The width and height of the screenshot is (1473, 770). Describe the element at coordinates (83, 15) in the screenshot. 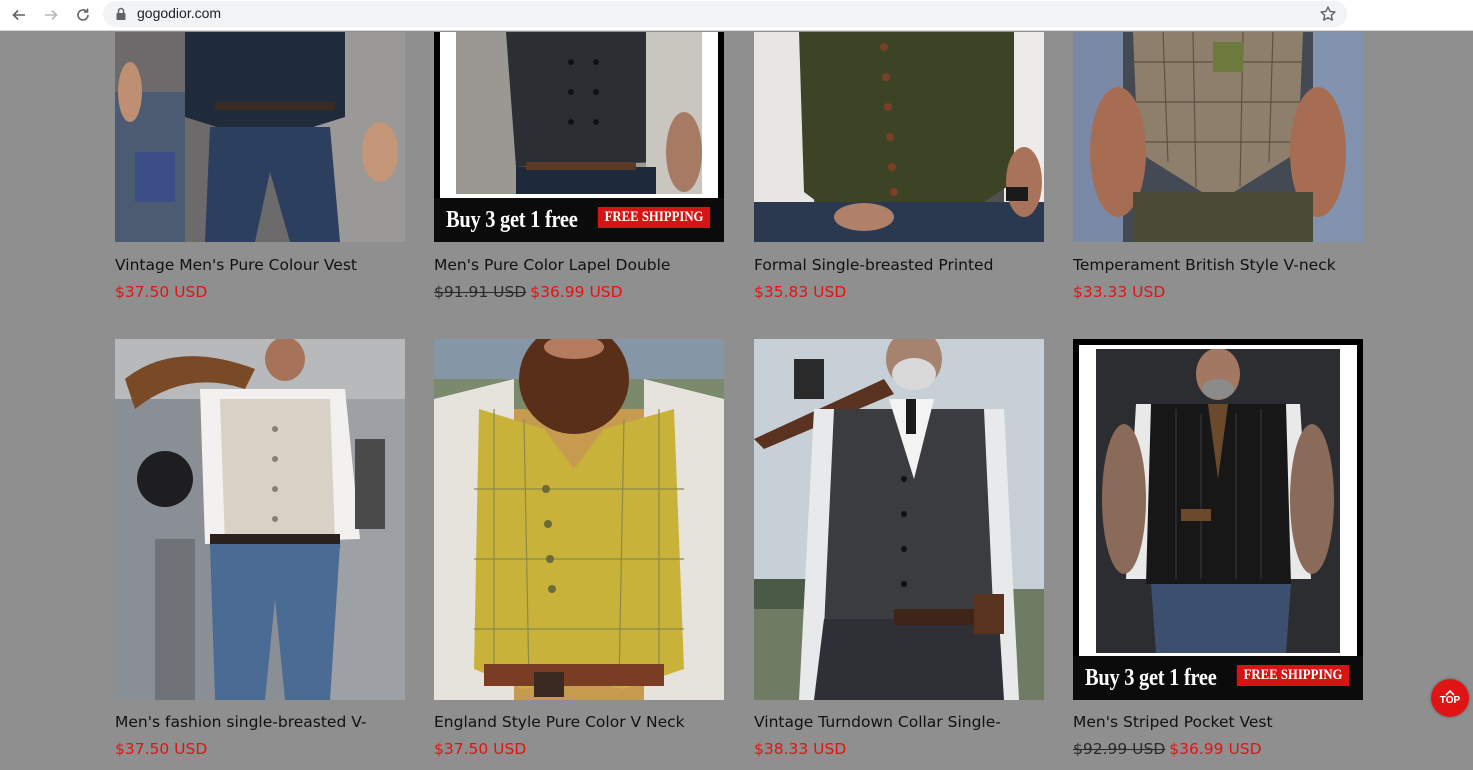

I see `reload-icon` at that location.